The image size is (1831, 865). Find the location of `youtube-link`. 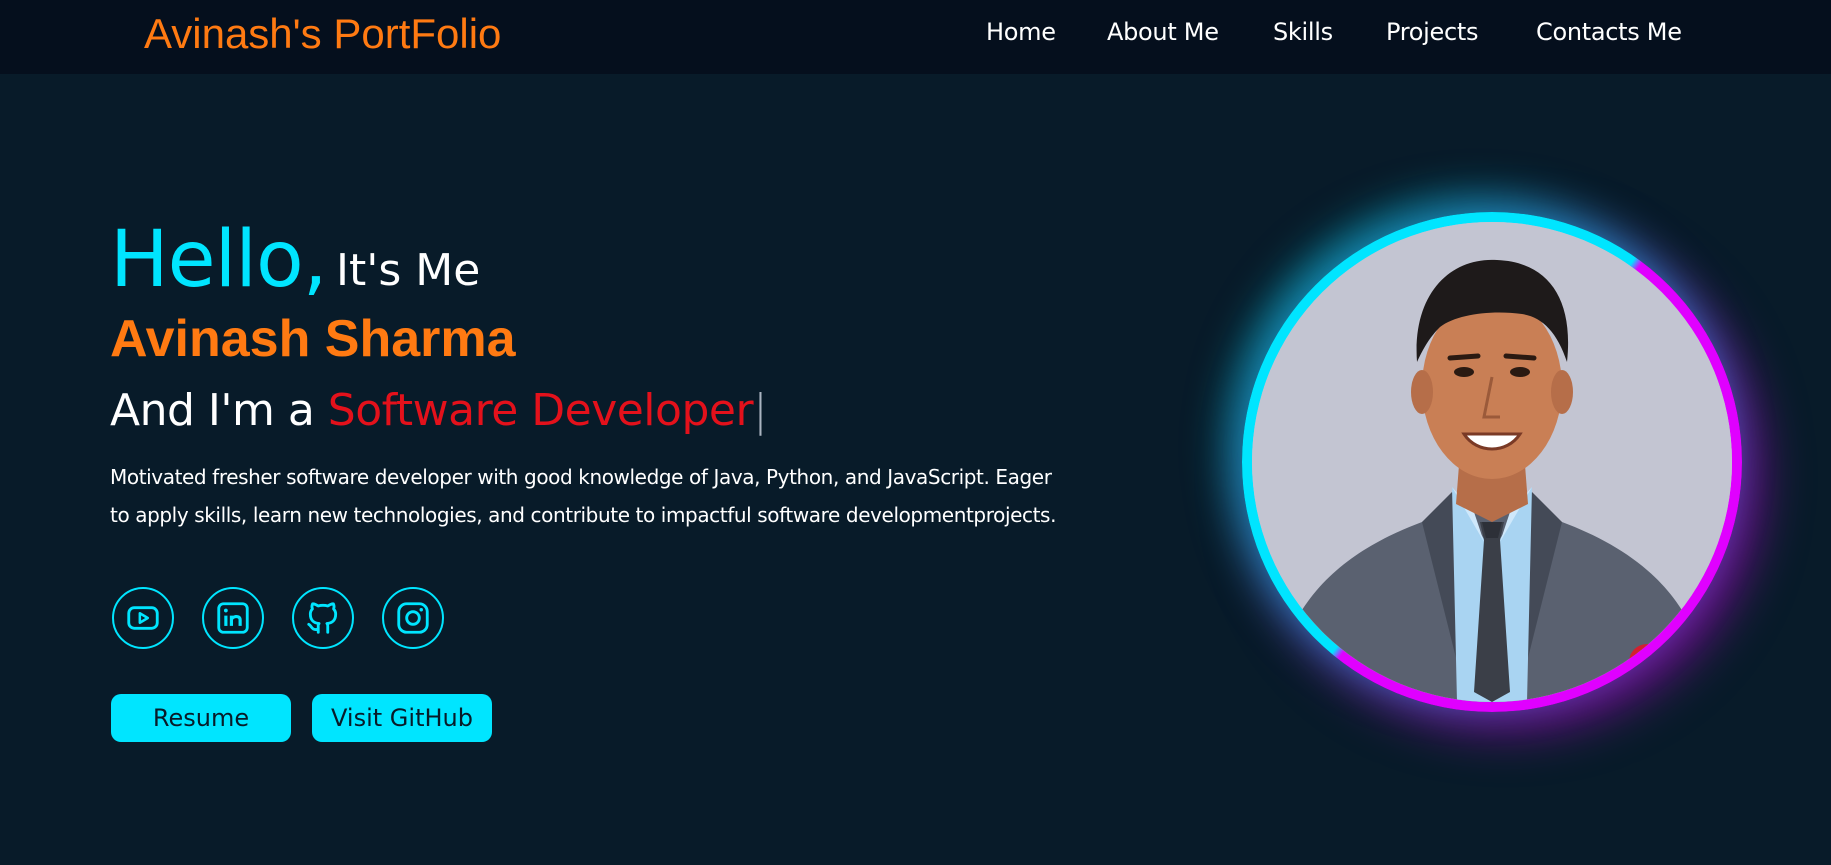

youtube-link is located at coordinates (143, 618).